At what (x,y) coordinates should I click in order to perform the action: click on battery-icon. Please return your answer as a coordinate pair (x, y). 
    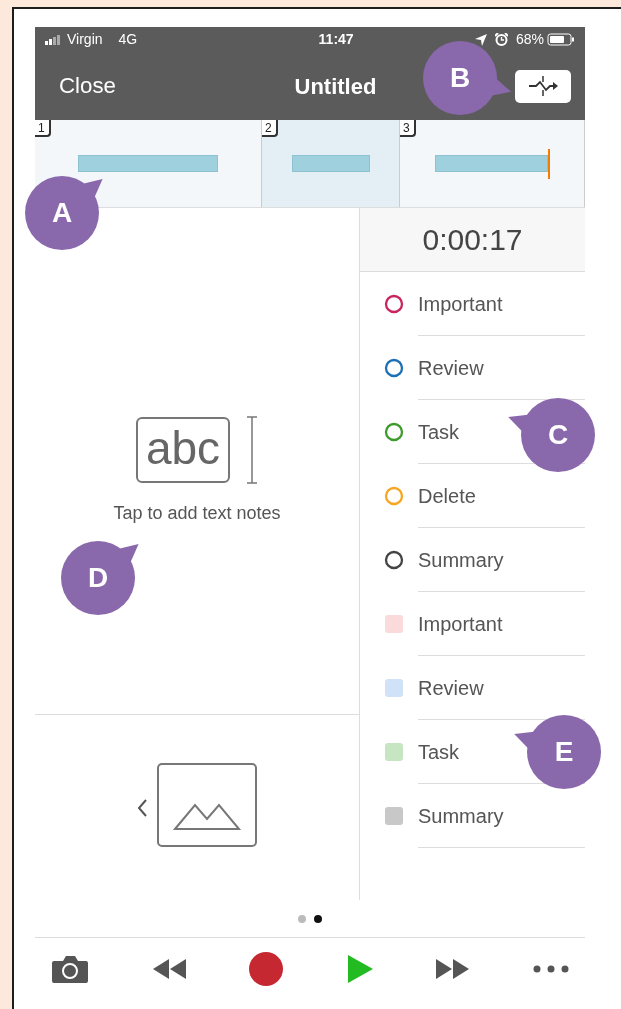
    Looking at the image, I should click on (561, 39).